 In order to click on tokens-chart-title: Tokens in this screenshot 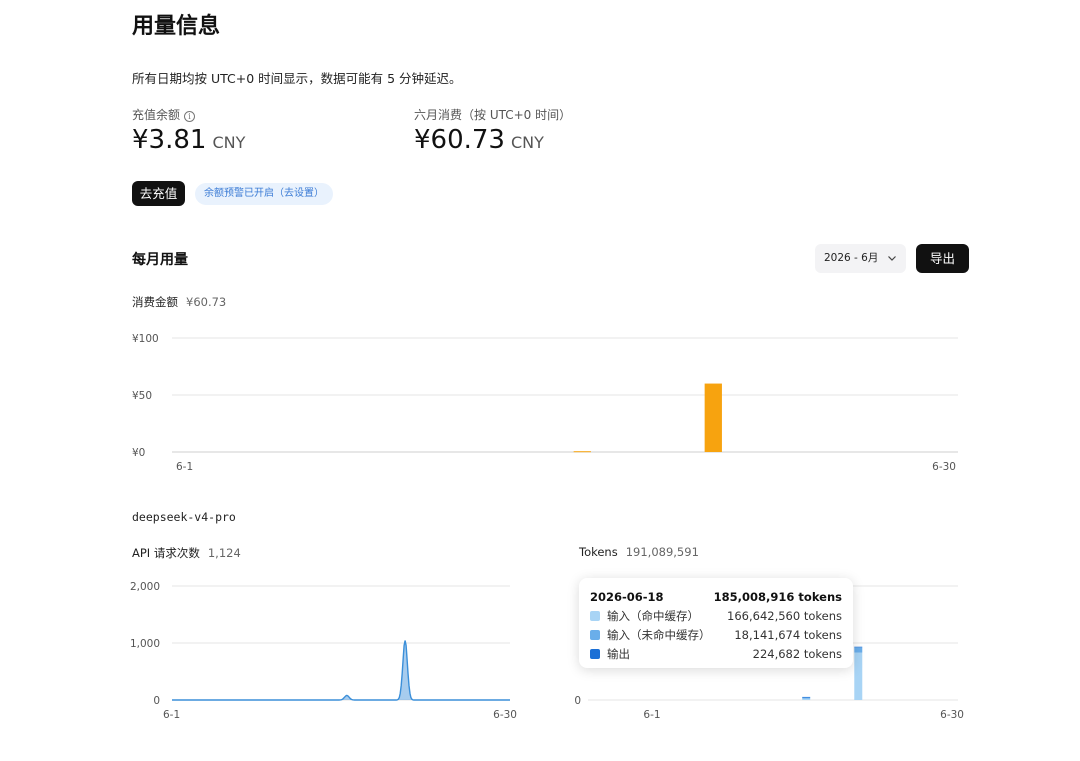, I will do `click(598, 552)`.